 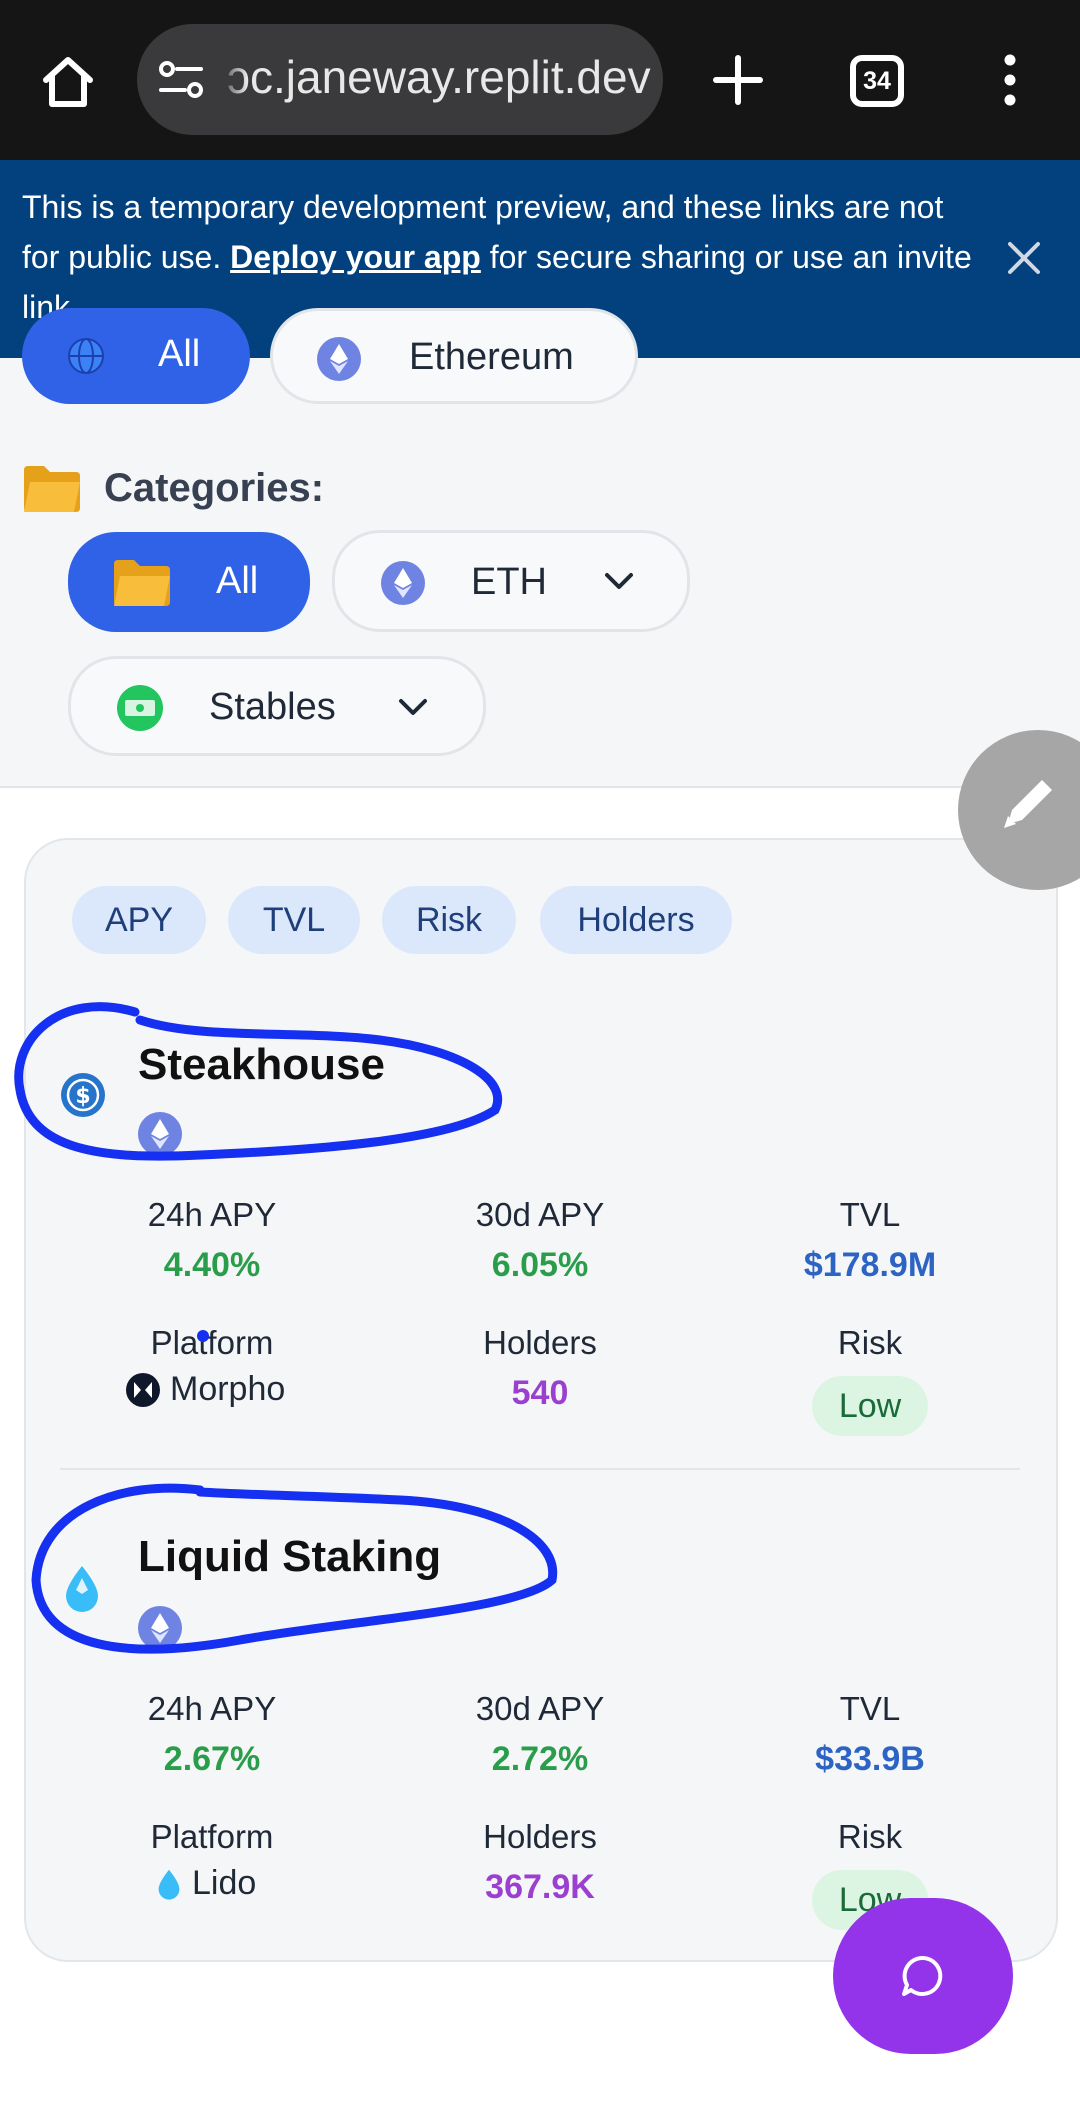 What do you see at coordinates (86, 356) in the screenshot?
I see `globe-icon` at bounding box center [86, 356].